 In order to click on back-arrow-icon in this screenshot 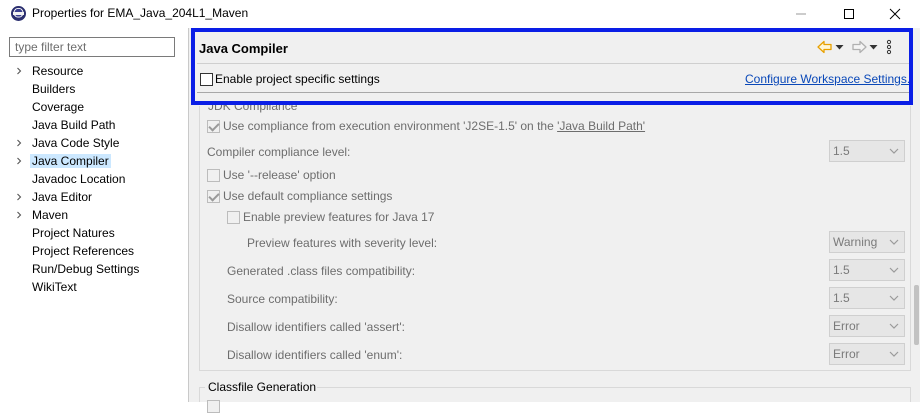, I will do `click(825, 47)`.